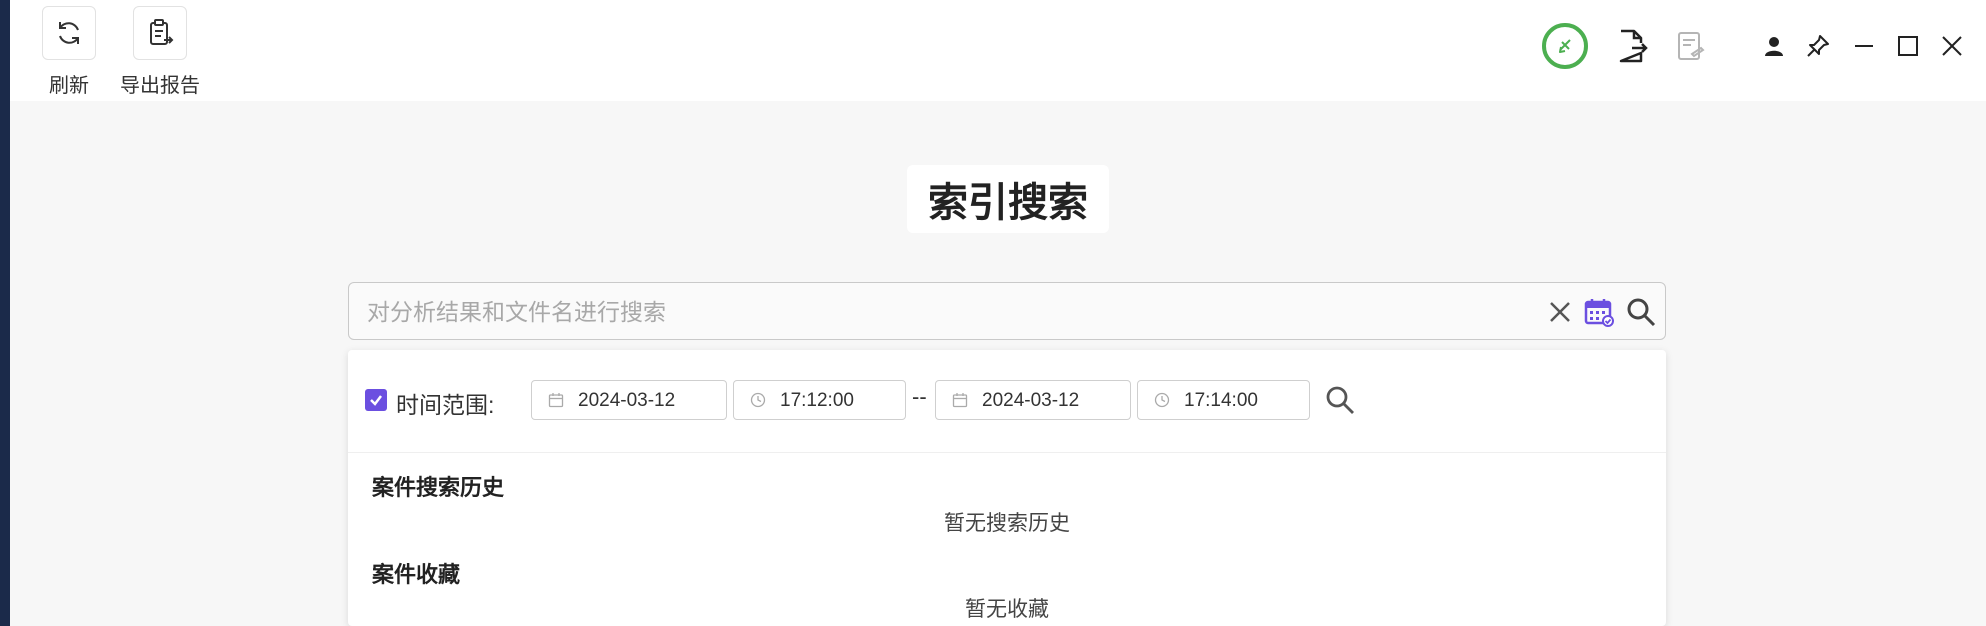 This screenshot has height=626, width=1986. Describe the element at coordinates (1008, 199) in the screenshot. I see `page-title: 索引搜索` at that location.